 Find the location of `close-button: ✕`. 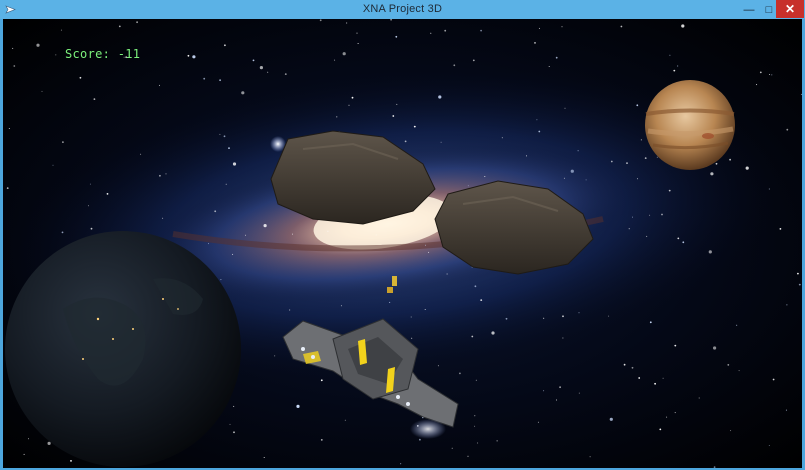

close-button: ✕ is located at coordinates (790, 9).